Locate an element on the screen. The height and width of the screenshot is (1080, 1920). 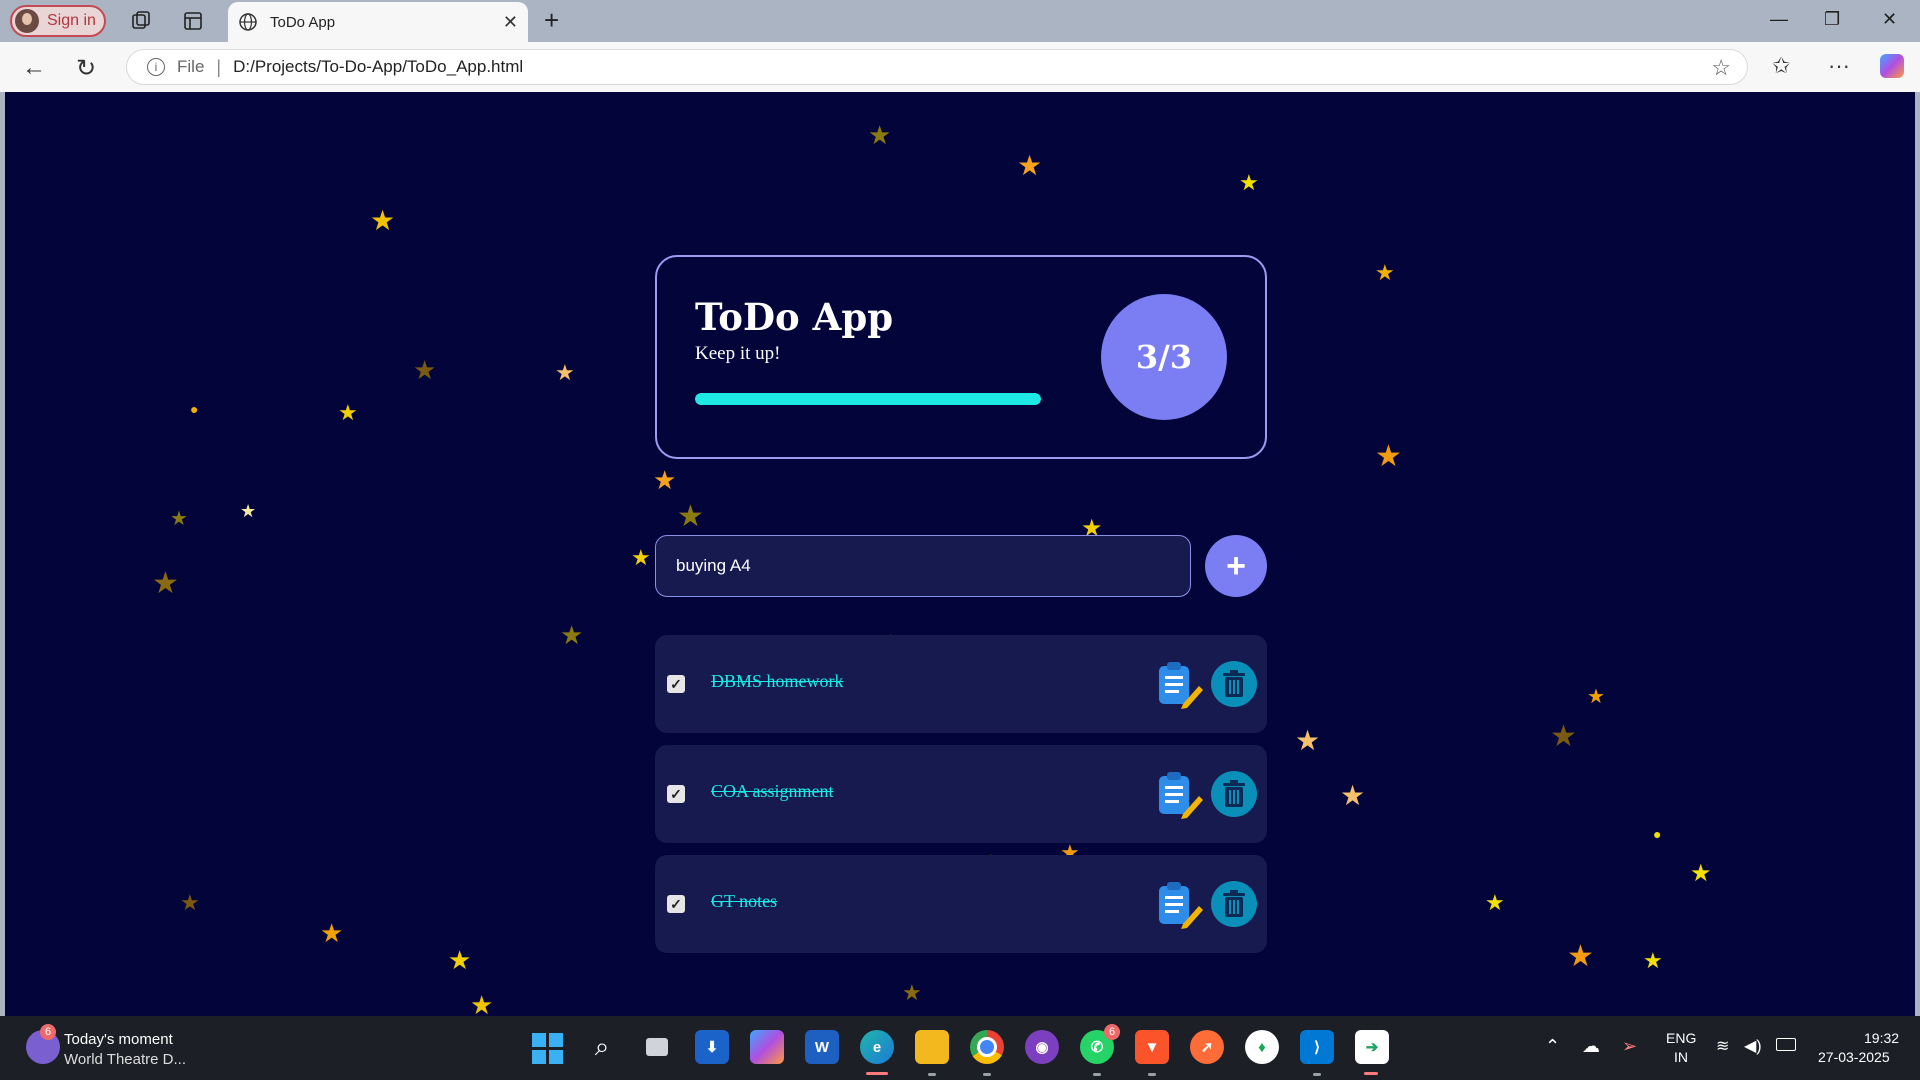
profile-sign-in-button: Sign in is located at coordinates (58, 21).